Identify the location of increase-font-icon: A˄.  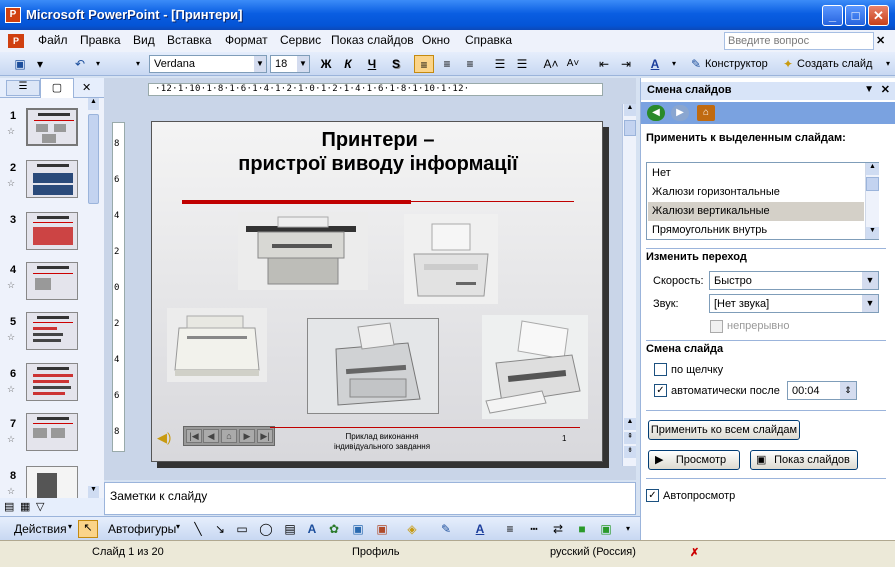
(551, 64).